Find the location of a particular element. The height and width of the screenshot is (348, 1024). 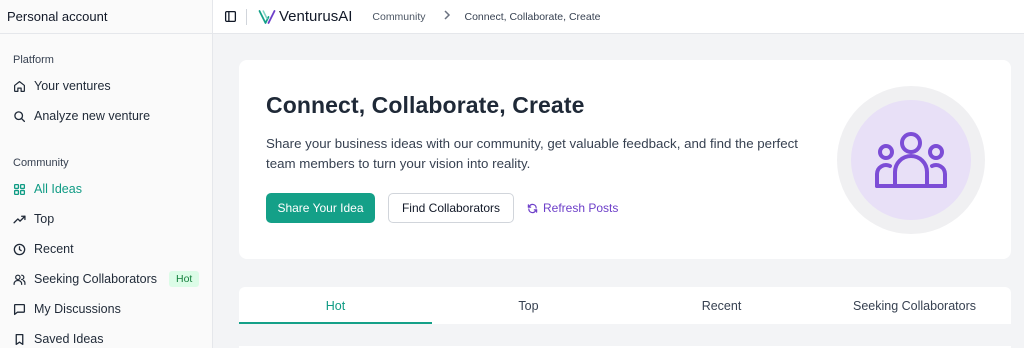

sidebar-item-top: Top is located at coordinates (106, 219).